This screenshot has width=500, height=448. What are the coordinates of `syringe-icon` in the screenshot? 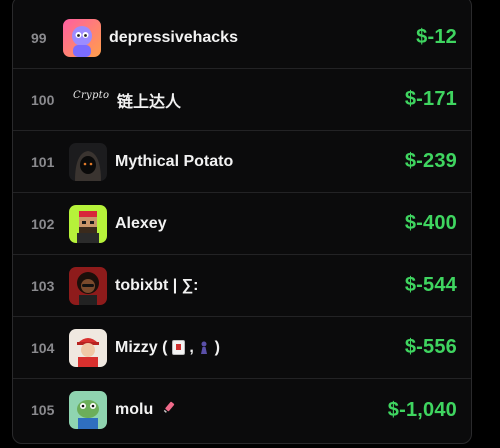 It's located at (169, 410).